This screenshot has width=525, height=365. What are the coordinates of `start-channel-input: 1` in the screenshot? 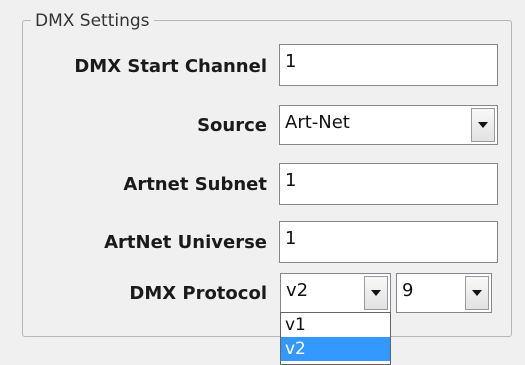 It's located at (388, 65).